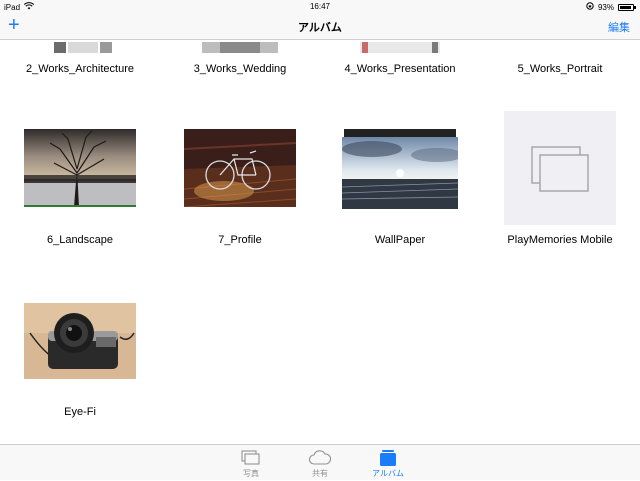  Describe the element at coordinates (320, 473) in the screenshot. I see `tab-label: 共有` at that location.